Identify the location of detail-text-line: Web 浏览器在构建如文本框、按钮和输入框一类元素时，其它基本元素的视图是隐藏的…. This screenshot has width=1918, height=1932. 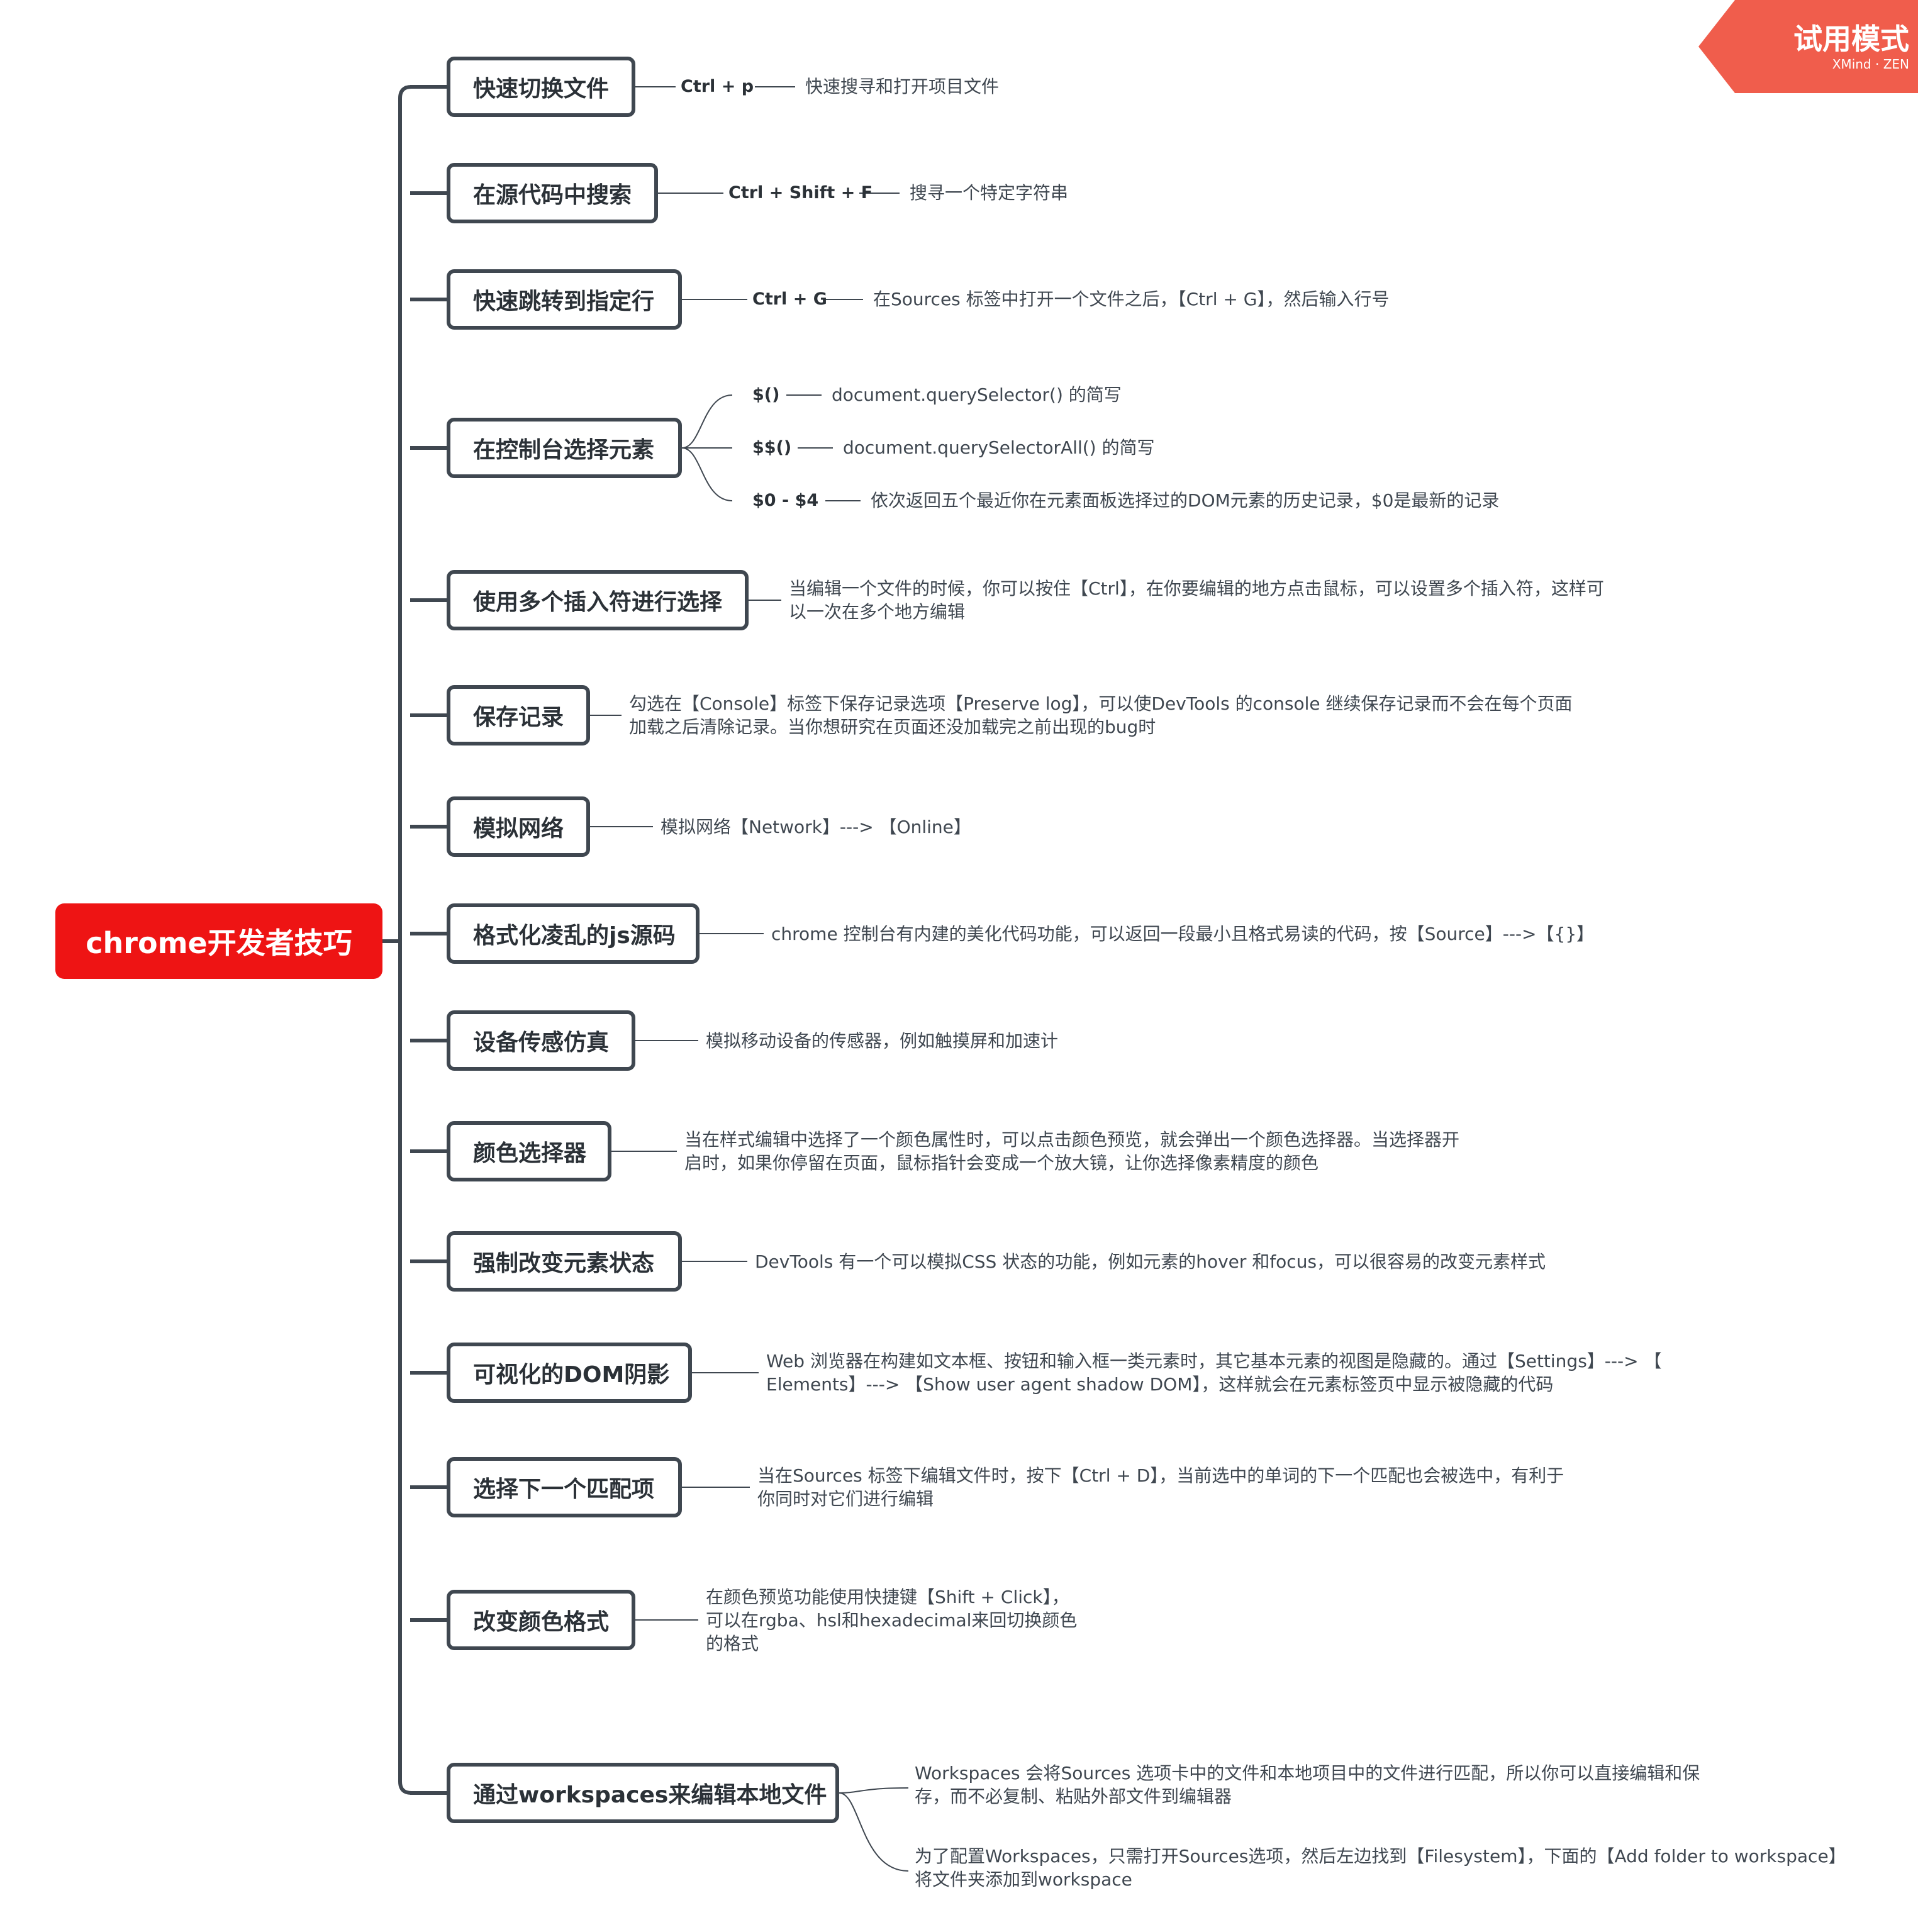
(1214, 1361).